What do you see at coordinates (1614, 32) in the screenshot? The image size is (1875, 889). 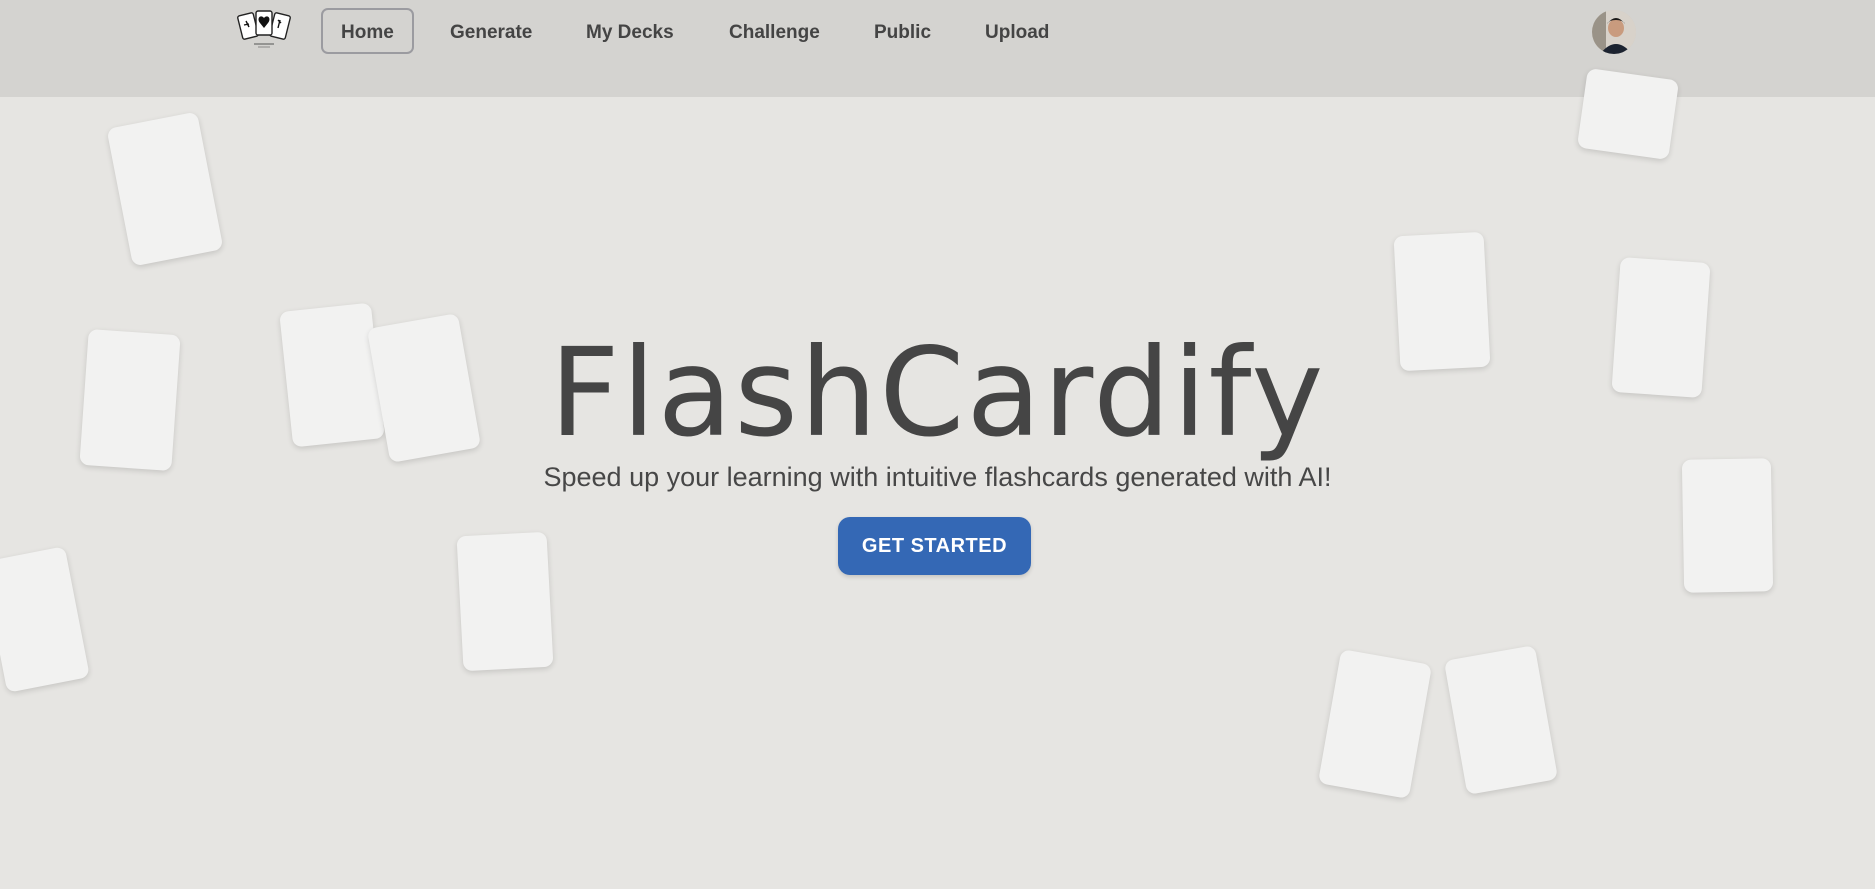 I see `user-avatar-icon` at bounding box center [1614, 32].